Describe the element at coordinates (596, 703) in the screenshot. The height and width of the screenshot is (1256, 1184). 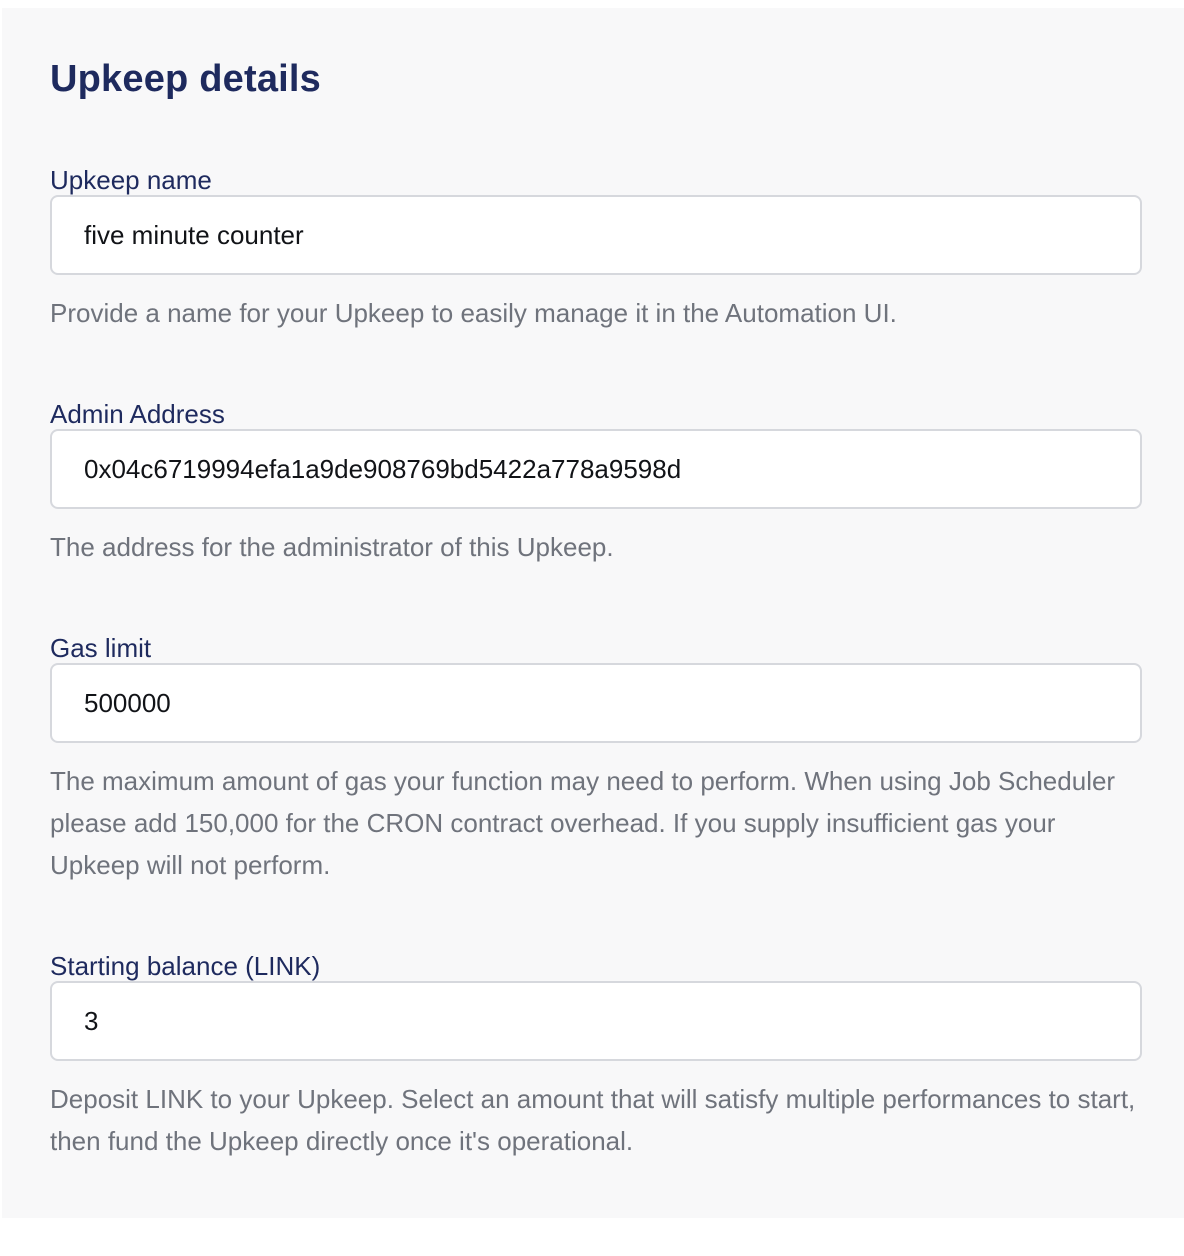
I see `gas-limit-input` at that location.